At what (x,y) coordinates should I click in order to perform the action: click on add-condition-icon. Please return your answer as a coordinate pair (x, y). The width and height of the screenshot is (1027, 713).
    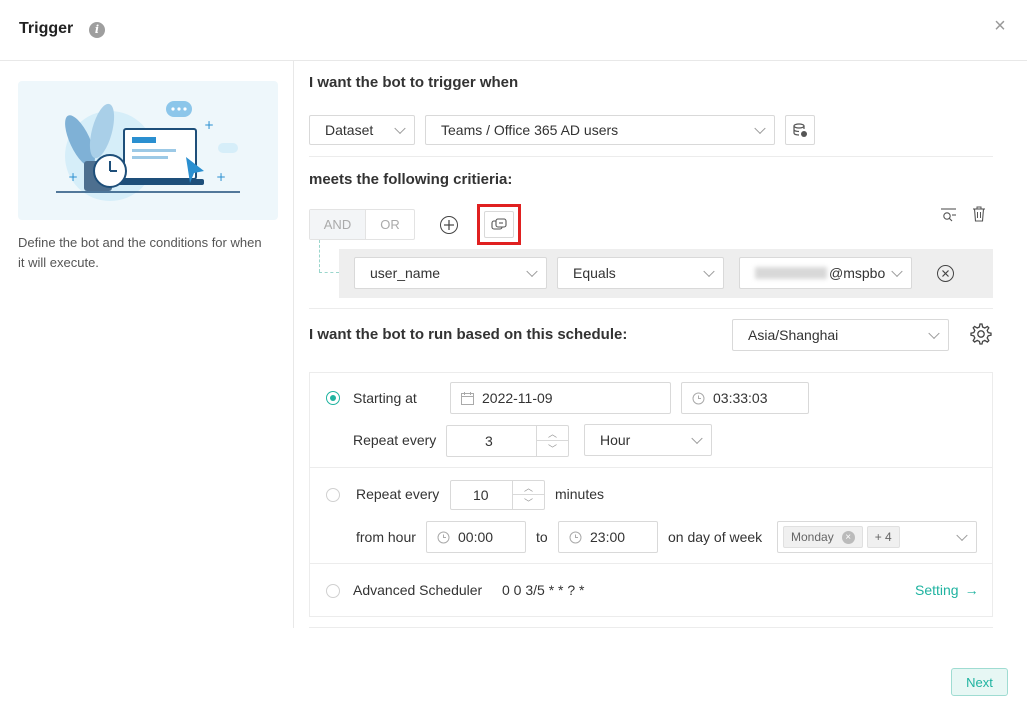
    Looking at the image, I should click on (449, 225).